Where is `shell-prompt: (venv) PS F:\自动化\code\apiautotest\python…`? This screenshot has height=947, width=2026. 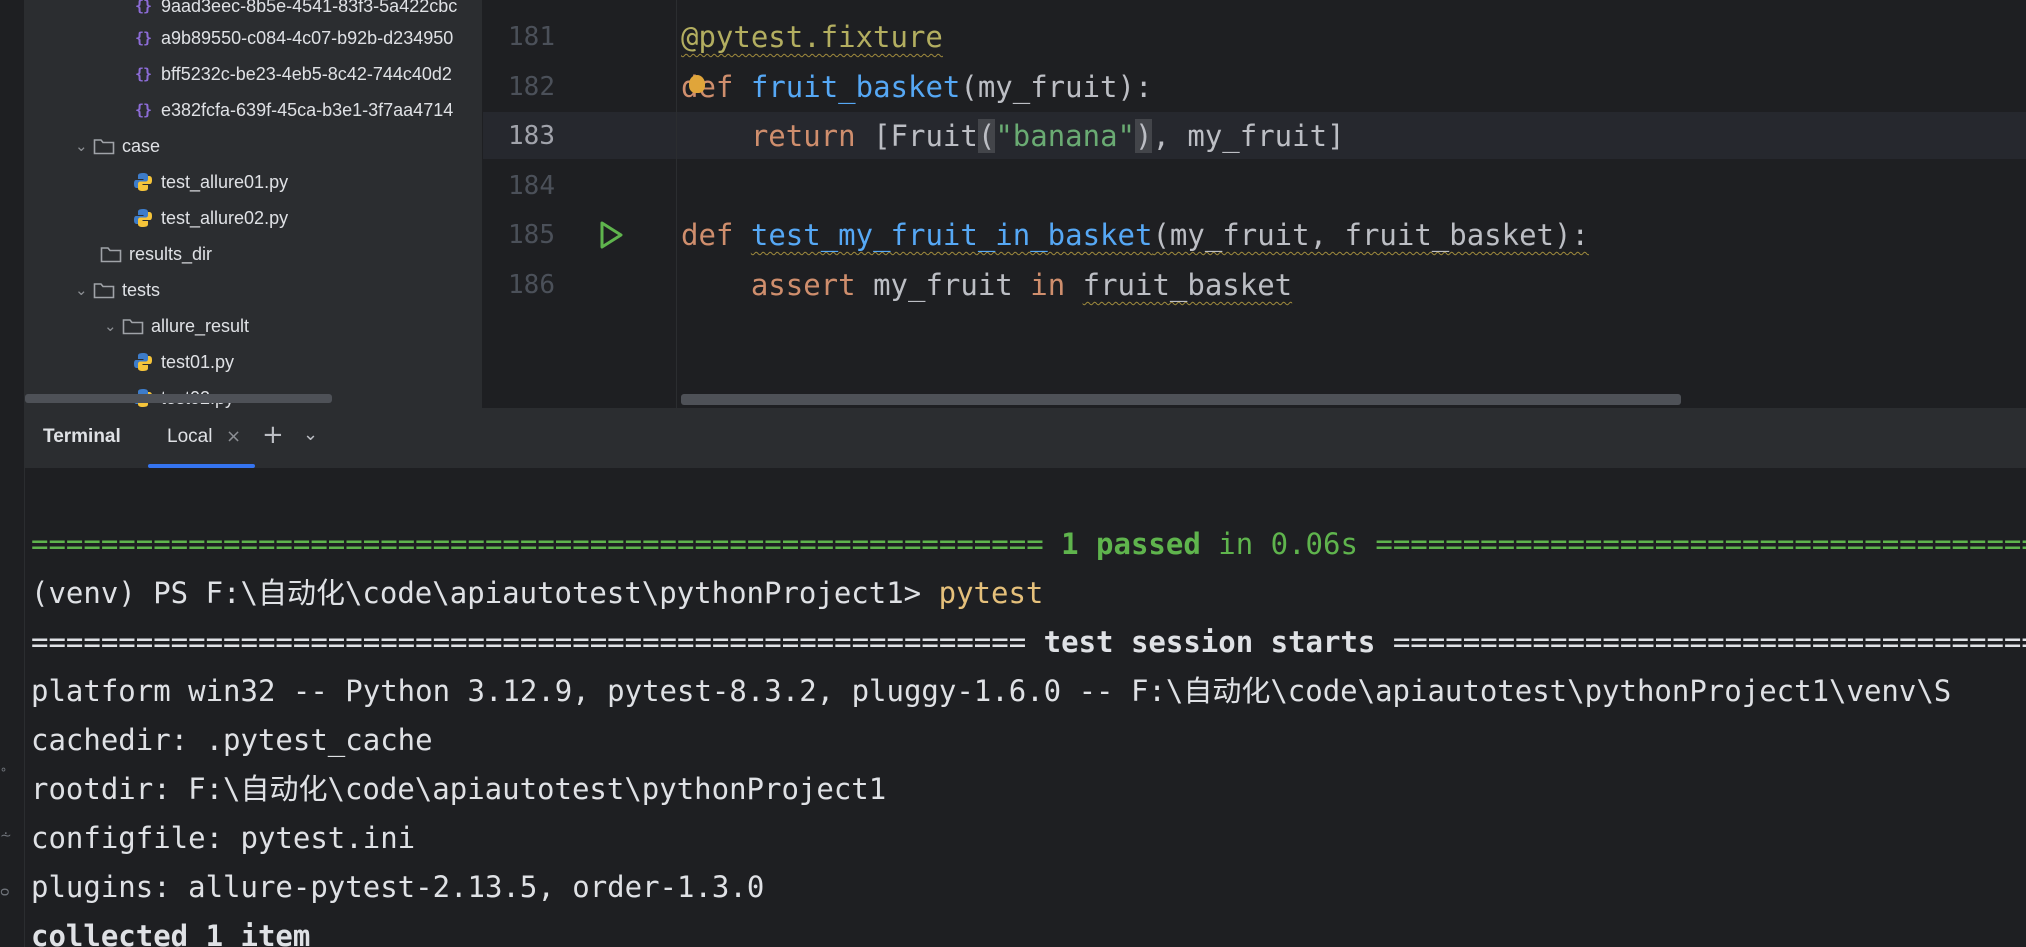 shell-prompt: (venv) PS F:\自动化\code\apiautotest\python… is located at coordinates (485, 593).